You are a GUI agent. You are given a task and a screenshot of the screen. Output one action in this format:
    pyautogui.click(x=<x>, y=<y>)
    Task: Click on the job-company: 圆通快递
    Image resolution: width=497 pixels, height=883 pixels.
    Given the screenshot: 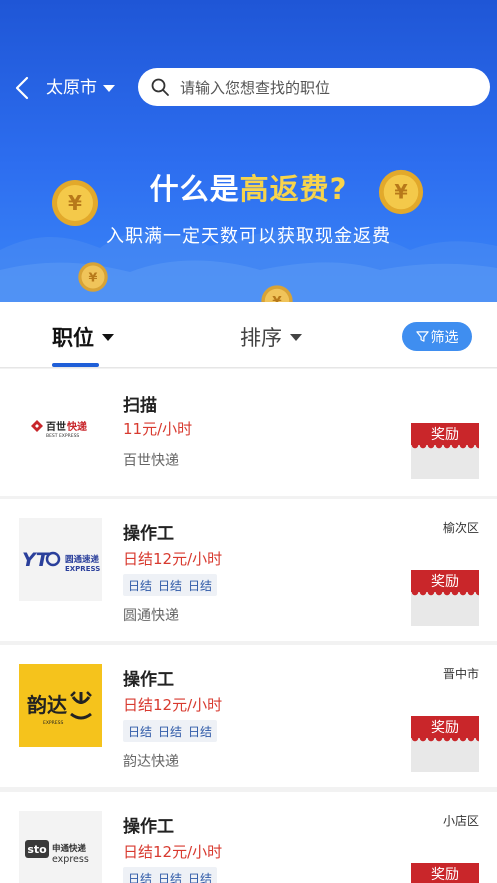 What is the action you would take?
    pyautogui.click(x=151, y=616)
    